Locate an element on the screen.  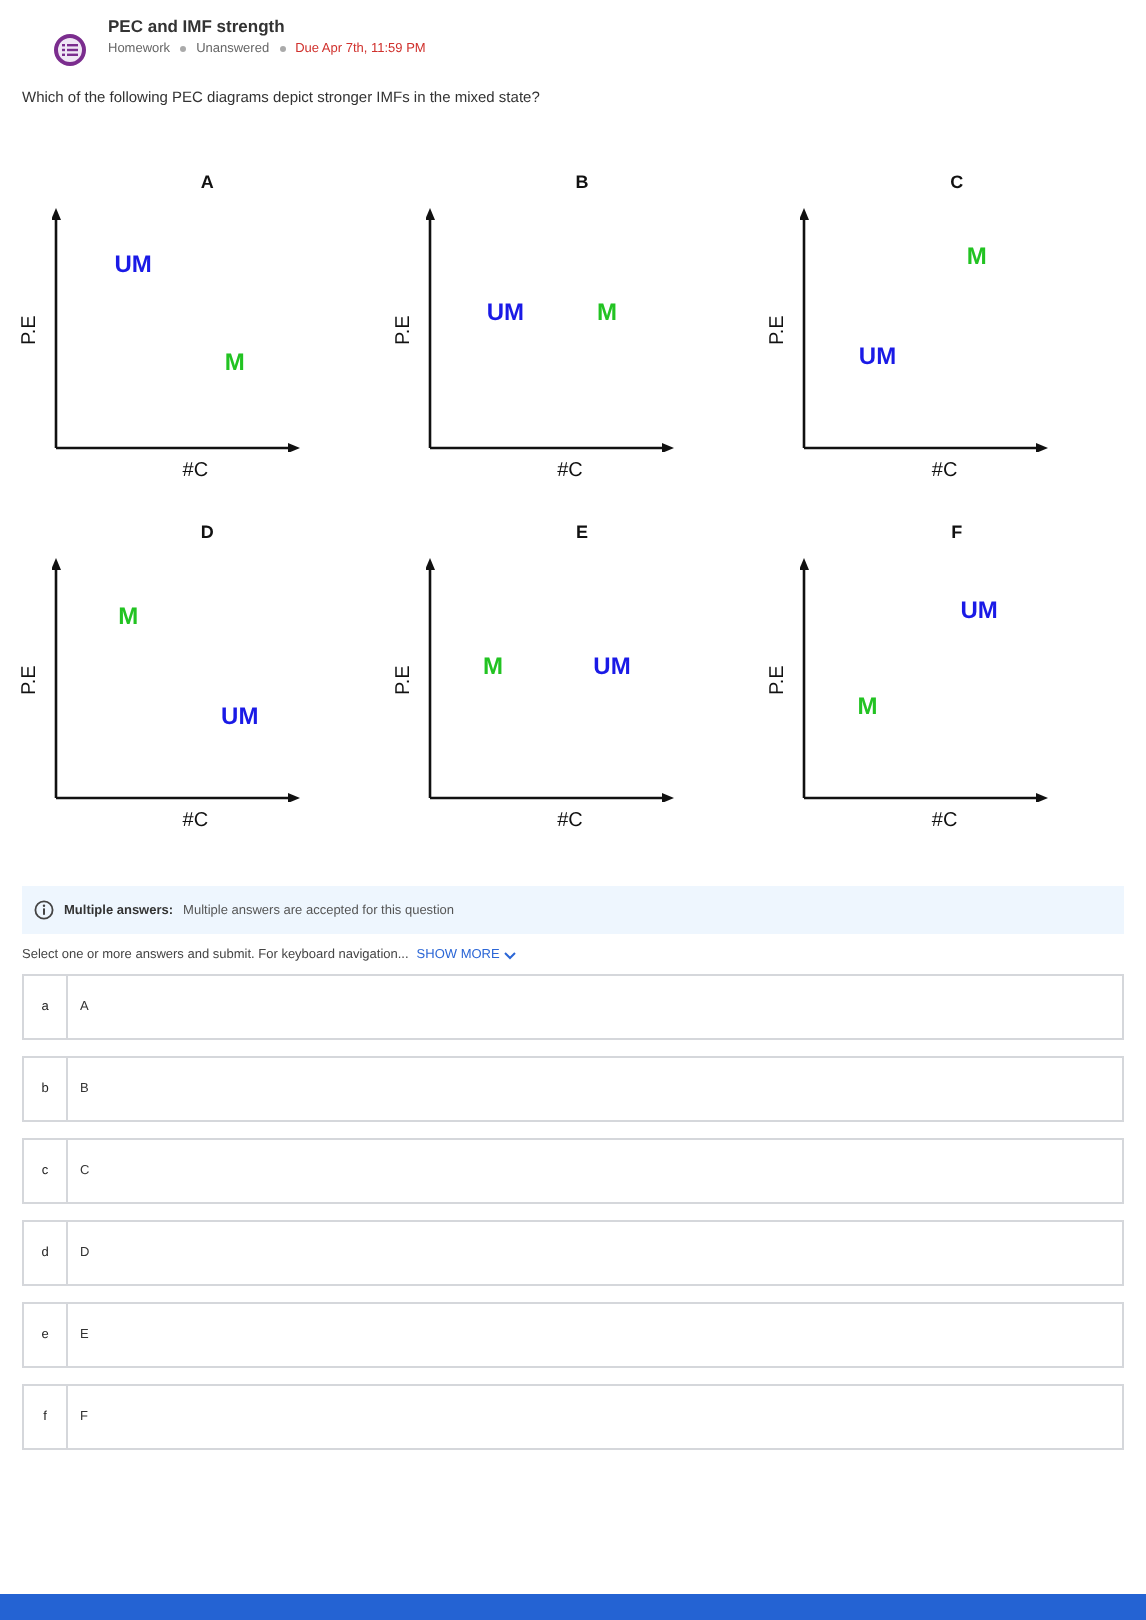
diagram-title: F is located at coordinates (957, 534).